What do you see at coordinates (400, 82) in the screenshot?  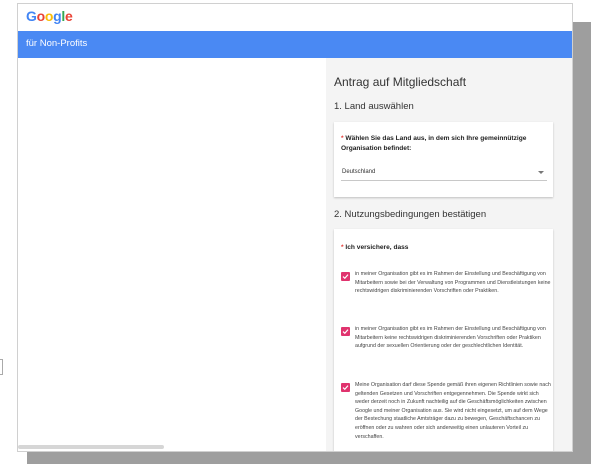 I see `form-title: Antrag auf Mitgliedschaft` at bounding box center [400, 82].